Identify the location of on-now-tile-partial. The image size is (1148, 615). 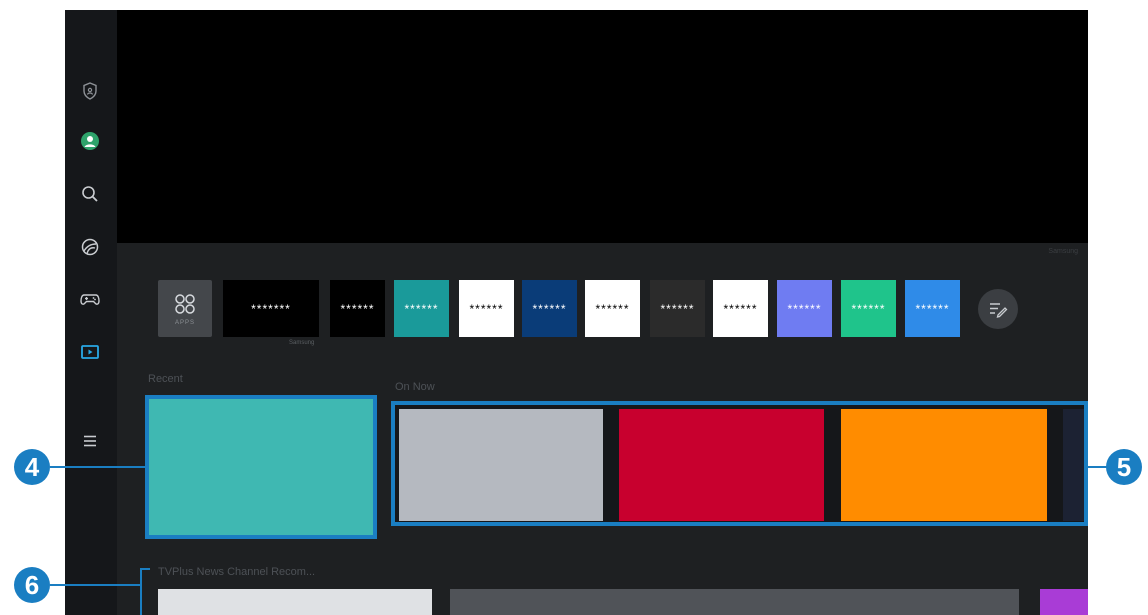
(1073, 465).